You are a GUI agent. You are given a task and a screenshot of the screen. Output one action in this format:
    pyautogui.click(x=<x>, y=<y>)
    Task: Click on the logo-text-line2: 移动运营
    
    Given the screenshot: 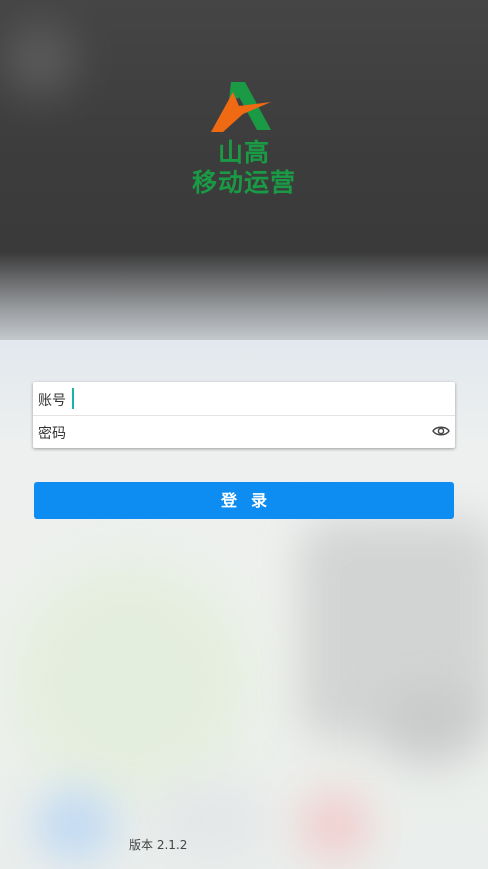 What is the action you would take?
    pyautogui.click(x=243, y=182)
    